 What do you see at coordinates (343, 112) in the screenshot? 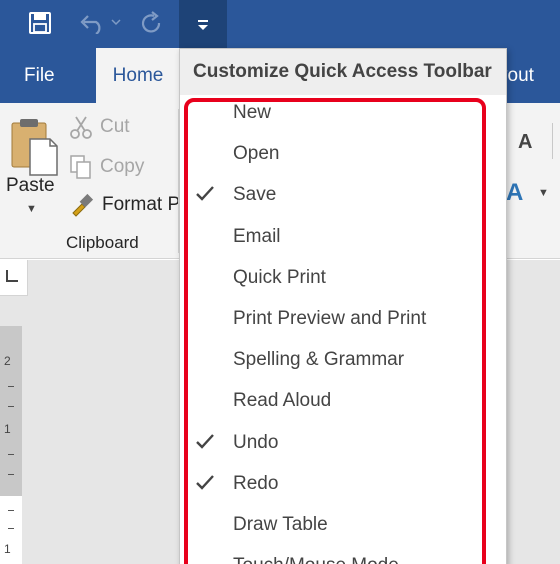
I see `menu-item: New` at bounding box center [343, 112].